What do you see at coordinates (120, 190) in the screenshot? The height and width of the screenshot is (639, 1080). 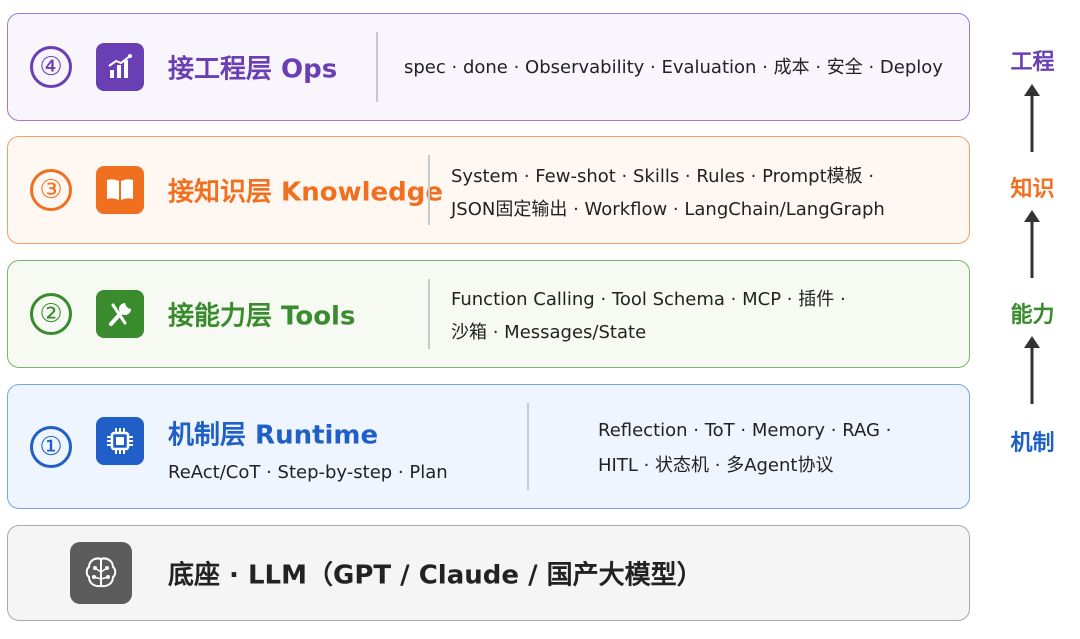 I see `book-icon` at bounding box center [120, 190].